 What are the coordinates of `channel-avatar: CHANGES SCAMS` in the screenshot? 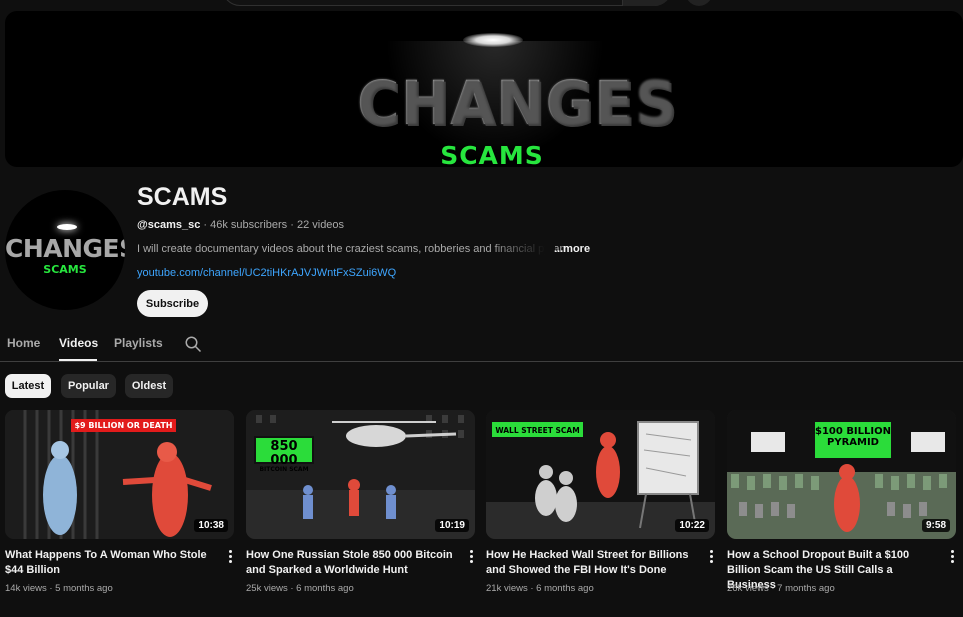 It's located at (65, 250).